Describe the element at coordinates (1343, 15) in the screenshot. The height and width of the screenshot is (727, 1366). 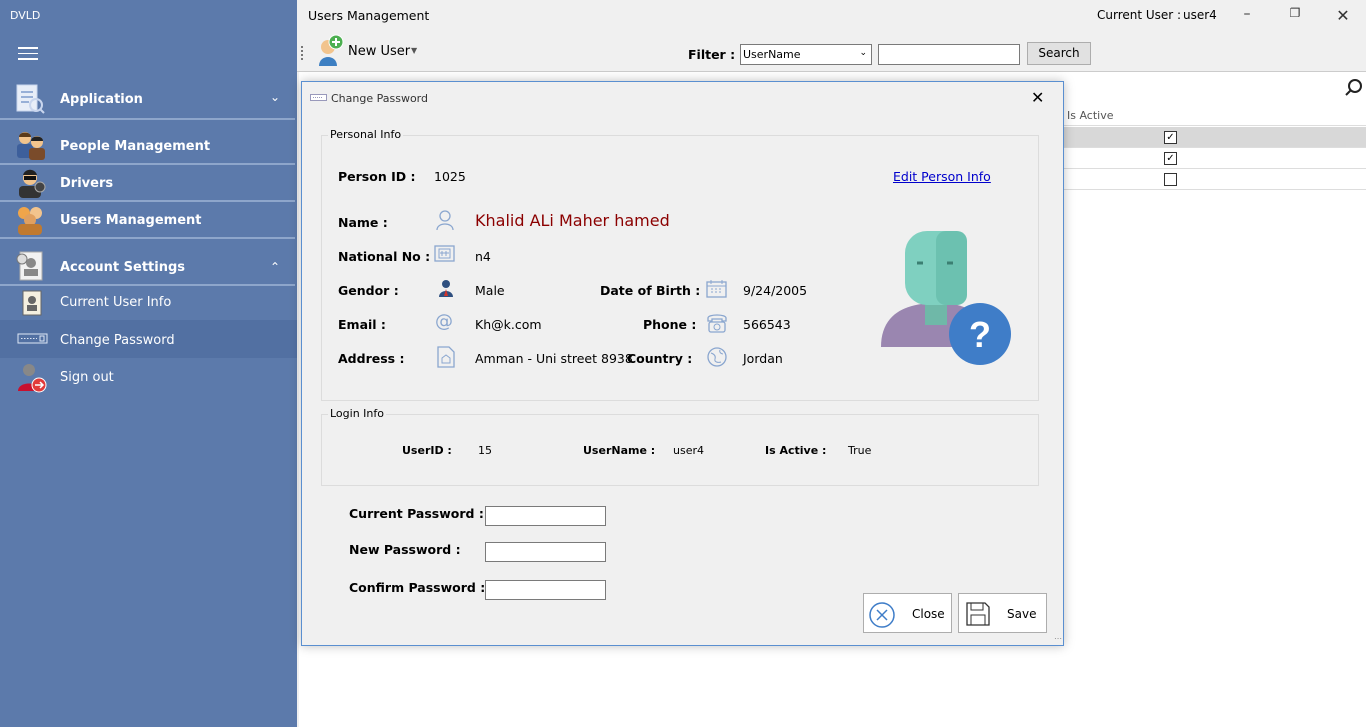
I see `close-window-icon: ✕` at that location.